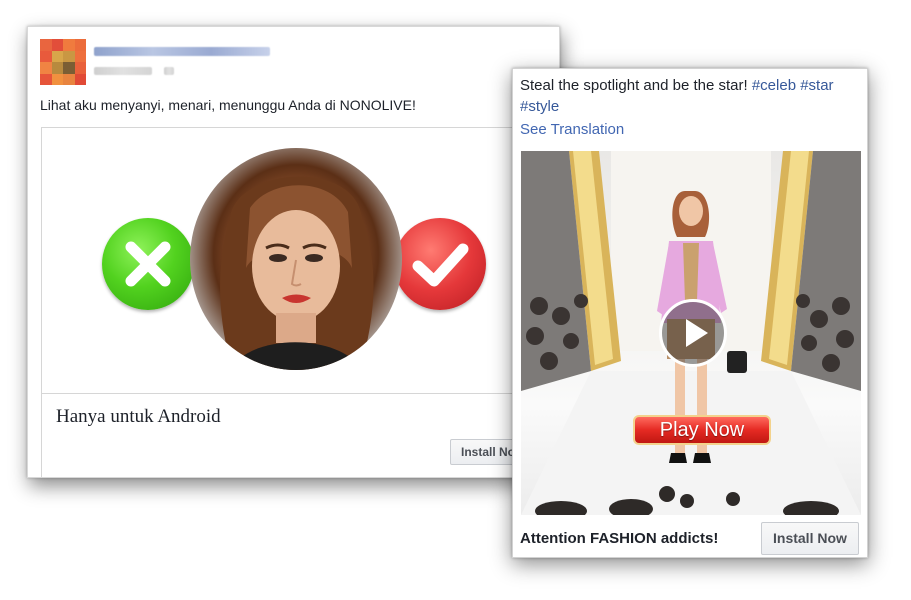 Image resolution: width=911 pixels, height=600 pixels. Describe the element at coordinates (810, 538) in the screenshot. I see `install-now-button: Install Now` at that location.